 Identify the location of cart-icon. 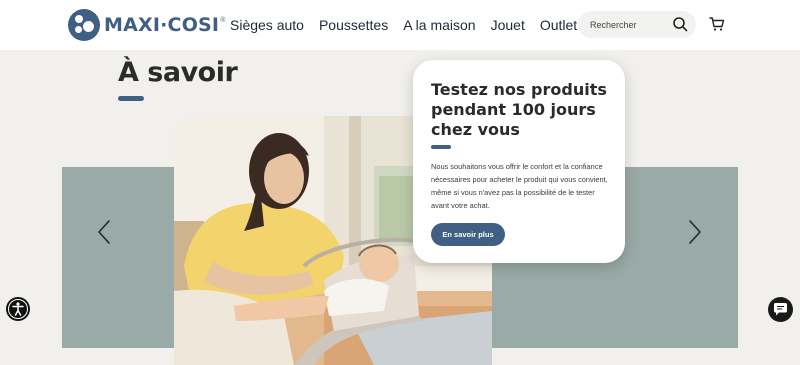
(717, 24).